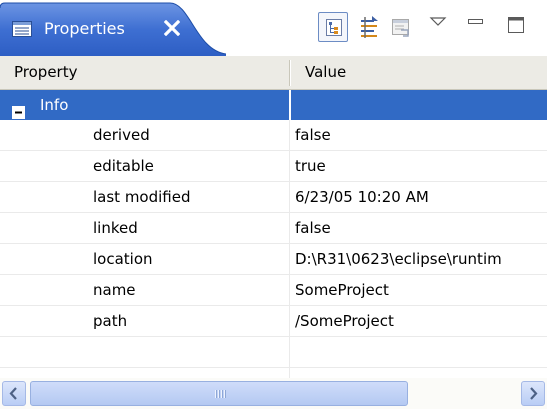  Describe the element at coordinates (419, 321) in the screenshot. I see `property-value: /SomeProject` at that location.